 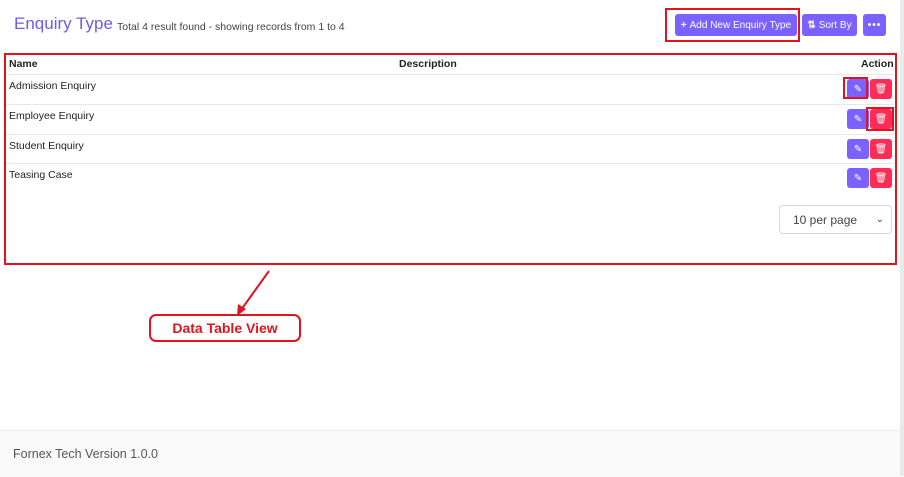 What do you see at coordinates (902, 238) in the screenshot?
I see `window-edge` at bounding box center [902, 238].